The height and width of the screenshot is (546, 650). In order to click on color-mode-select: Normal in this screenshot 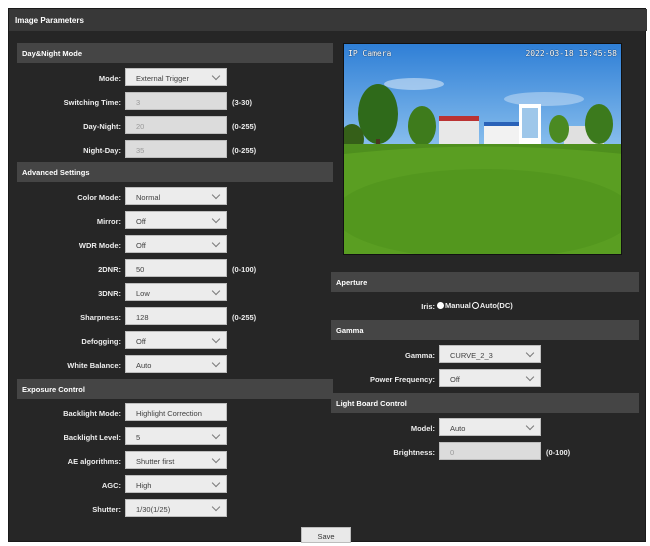, I will do `click(176, 196)`.